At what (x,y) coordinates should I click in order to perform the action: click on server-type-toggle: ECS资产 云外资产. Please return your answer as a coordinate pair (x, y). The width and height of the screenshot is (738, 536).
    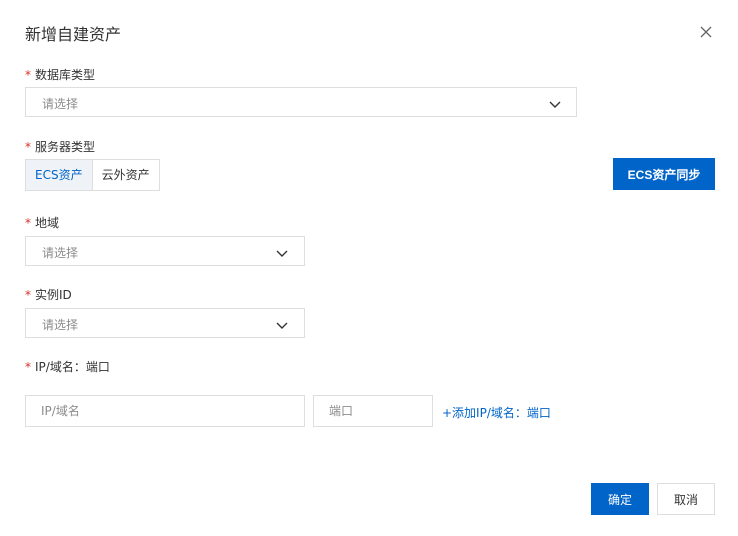
    Looking at the image, I should click on (92, 175).